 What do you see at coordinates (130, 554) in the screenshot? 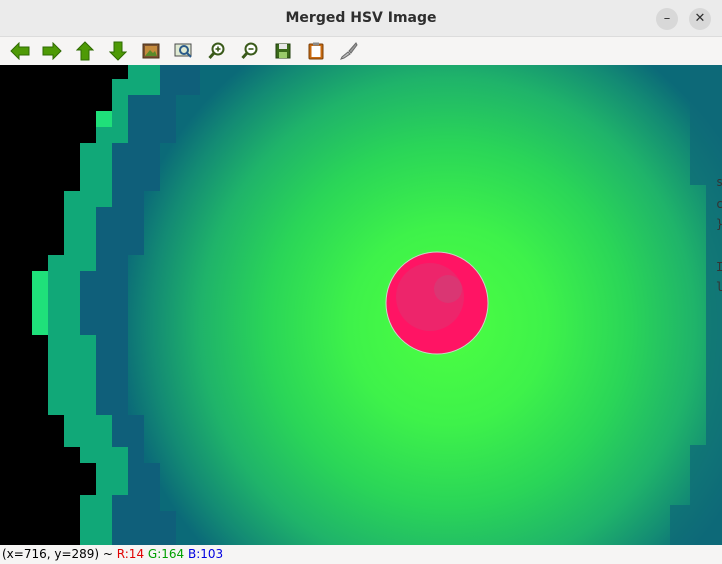
I see `pixel-red-value: R:14` at bounding box center [130, 554].